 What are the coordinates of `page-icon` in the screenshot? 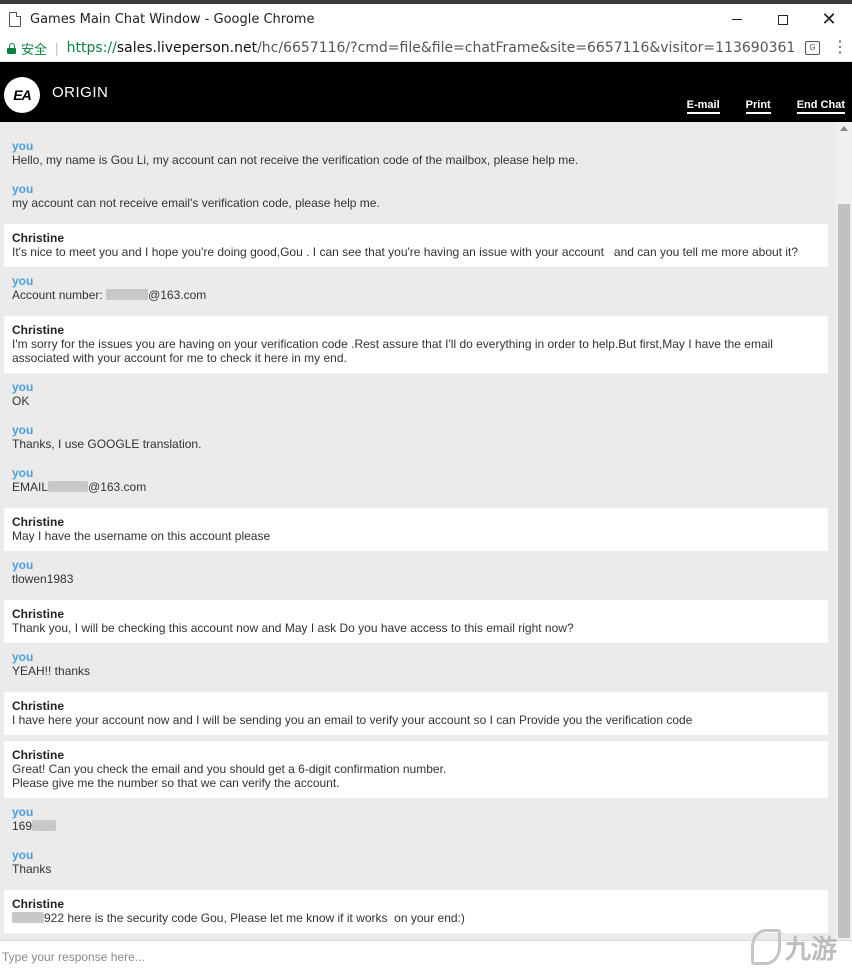 It's located at (15, 19).